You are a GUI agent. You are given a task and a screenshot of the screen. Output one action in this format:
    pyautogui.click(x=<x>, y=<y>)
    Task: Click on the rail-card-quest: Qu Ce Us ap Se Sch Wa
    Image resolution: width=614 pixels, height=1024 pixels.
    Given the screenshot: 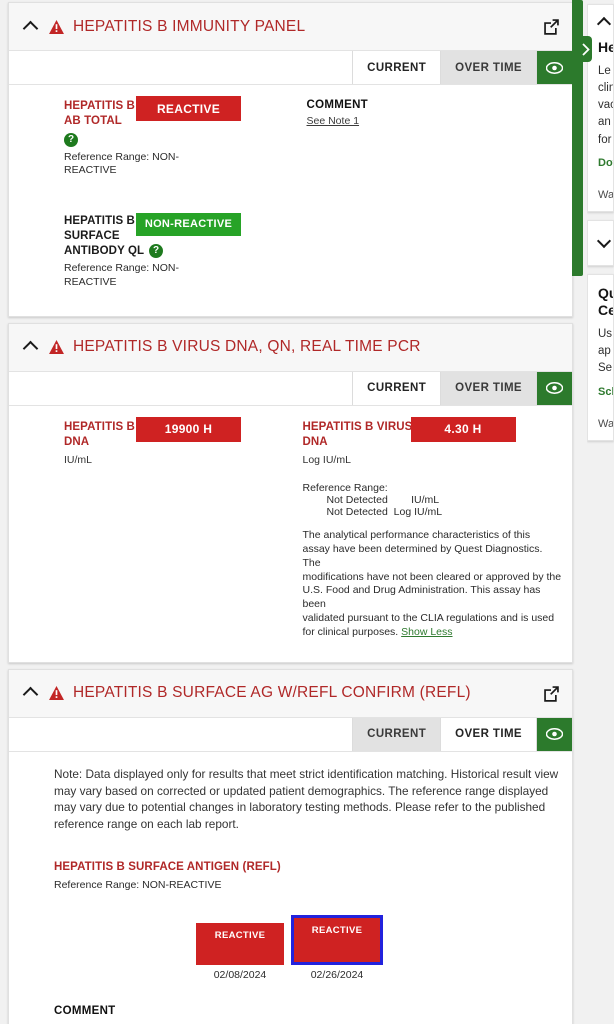 What is the action you would take?
    pyautogui.click(x=600, y=357)
    